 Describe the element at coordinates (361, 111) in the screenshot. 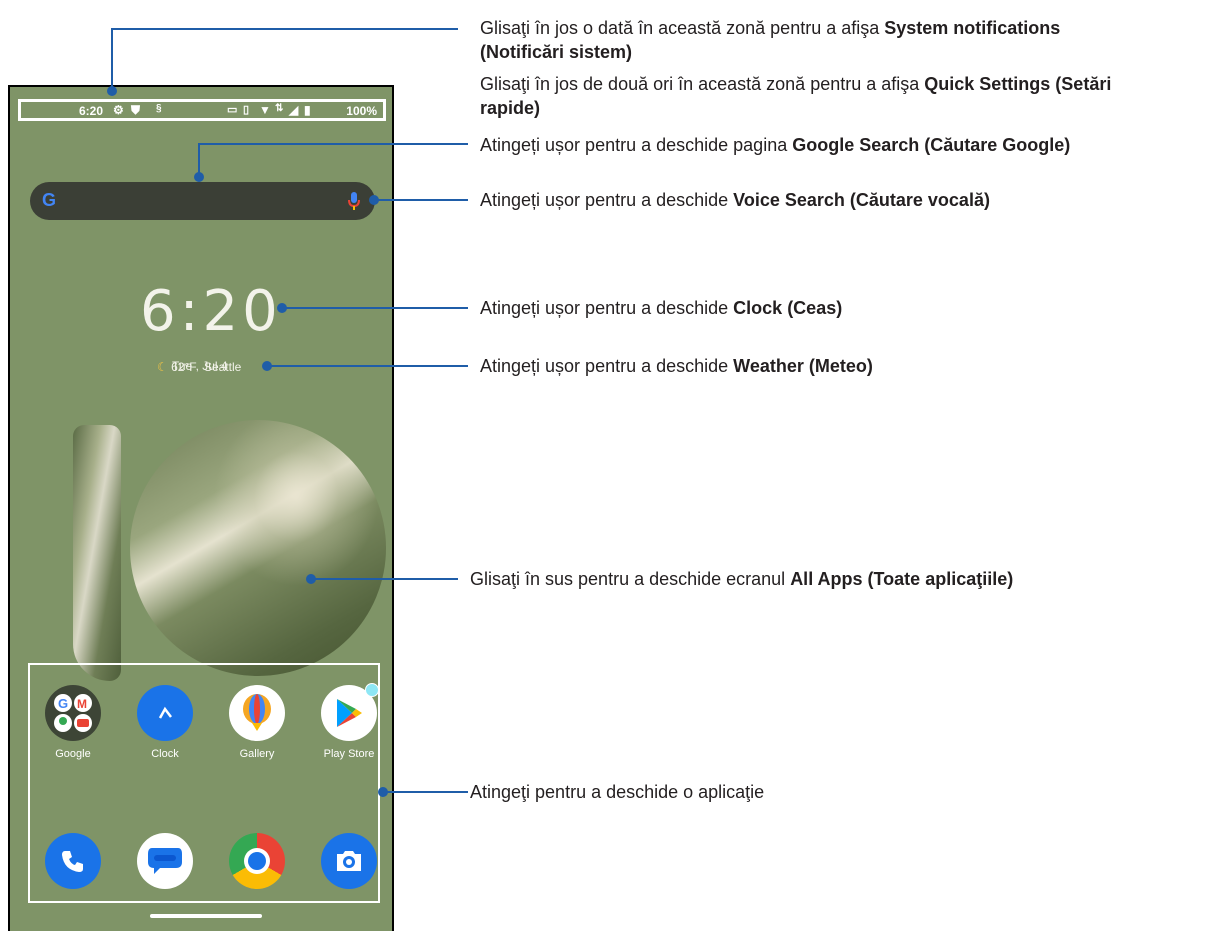

I see `battery-percent: 100%` at that location.